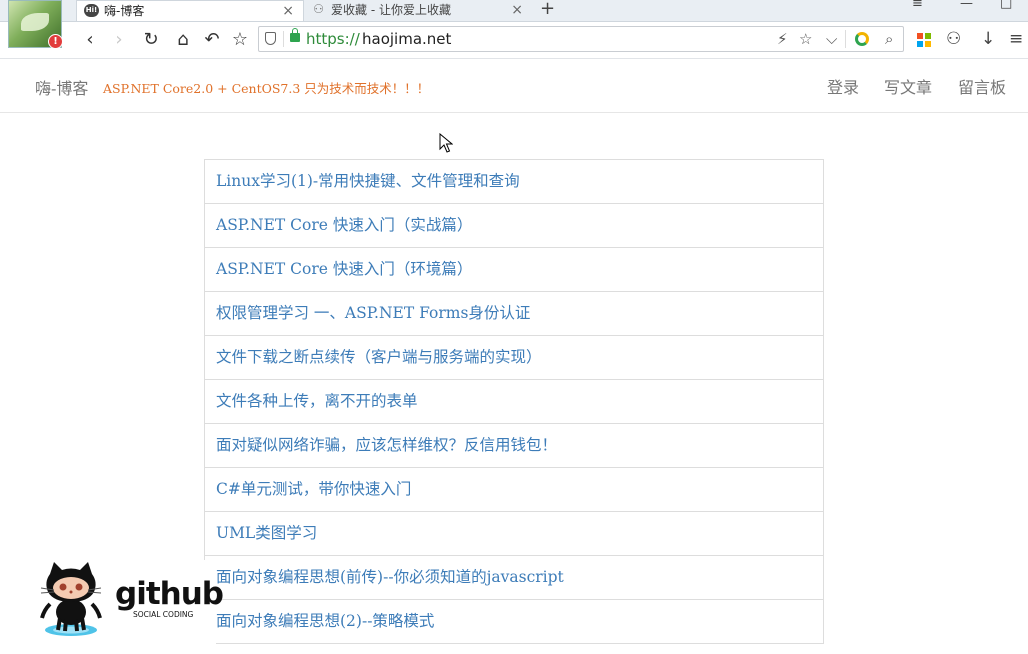  I want to click on tab-title: 嗨-博客, so click(124, 11).